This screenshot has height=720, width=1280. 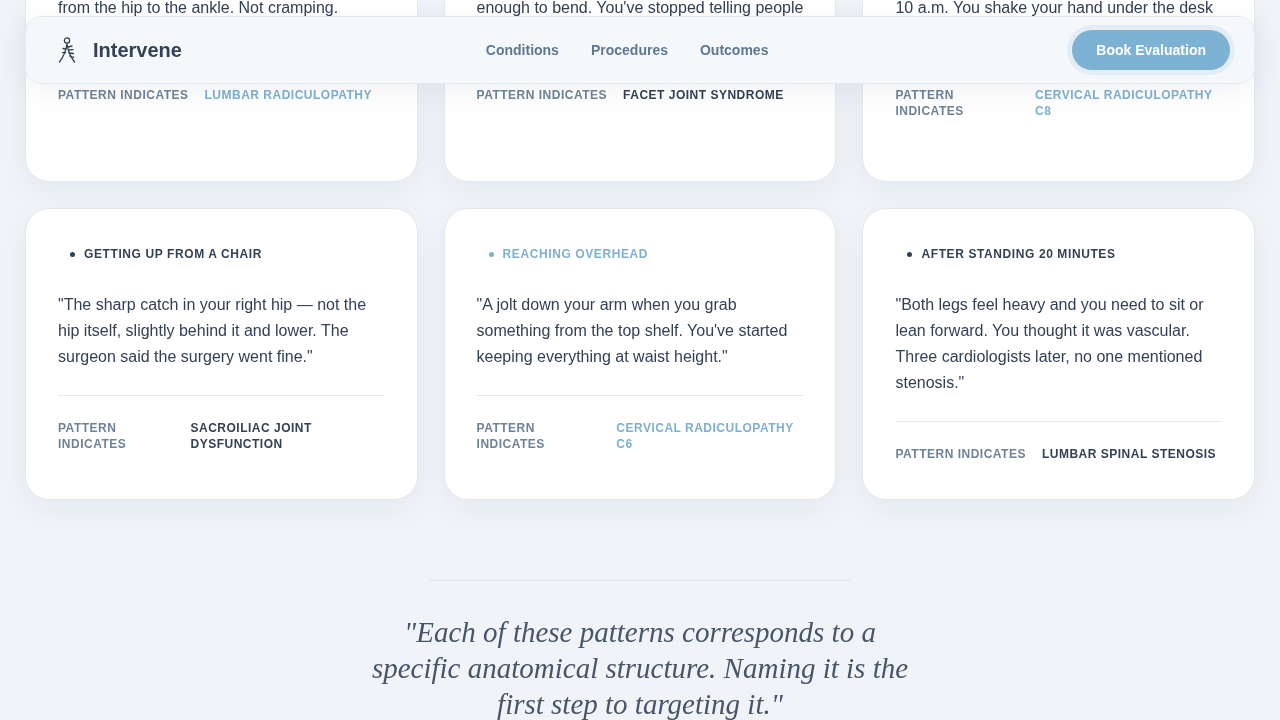 What do you see at coordinates (199, 8) in the screenshot?
I see `patient-quote: from the hip to the ankle. Not cramping.` at bounding box center [199, 8].